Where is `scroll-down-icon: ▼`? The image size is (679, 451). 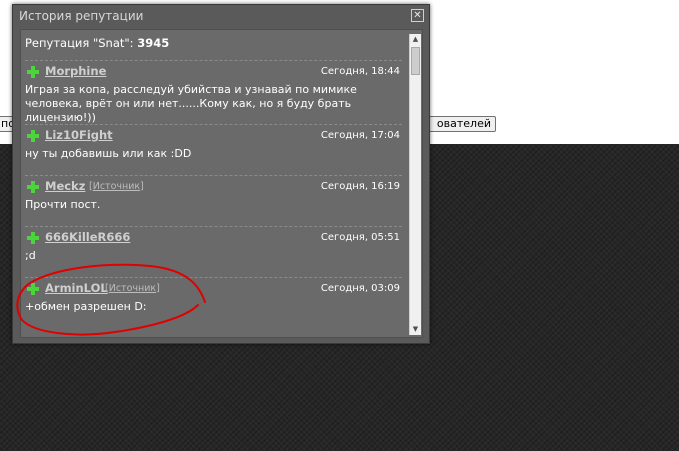 scroll-down-icon: ▼ is located at coordinates (415, 329).